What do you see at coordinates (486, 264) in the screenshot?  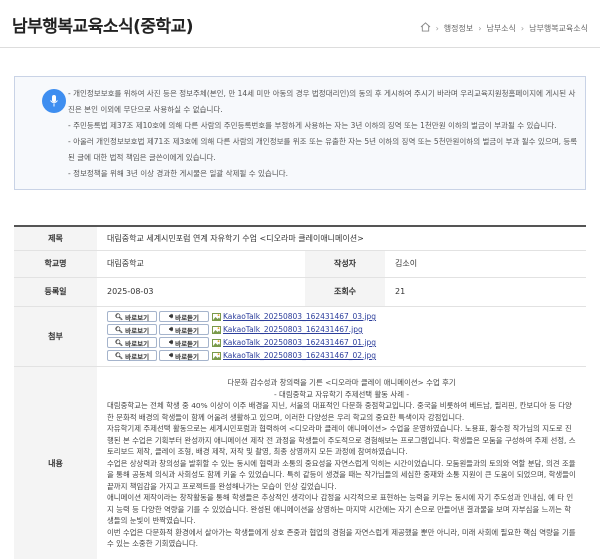 I see `author-name: 김소이` at bounding box center [486, 264].